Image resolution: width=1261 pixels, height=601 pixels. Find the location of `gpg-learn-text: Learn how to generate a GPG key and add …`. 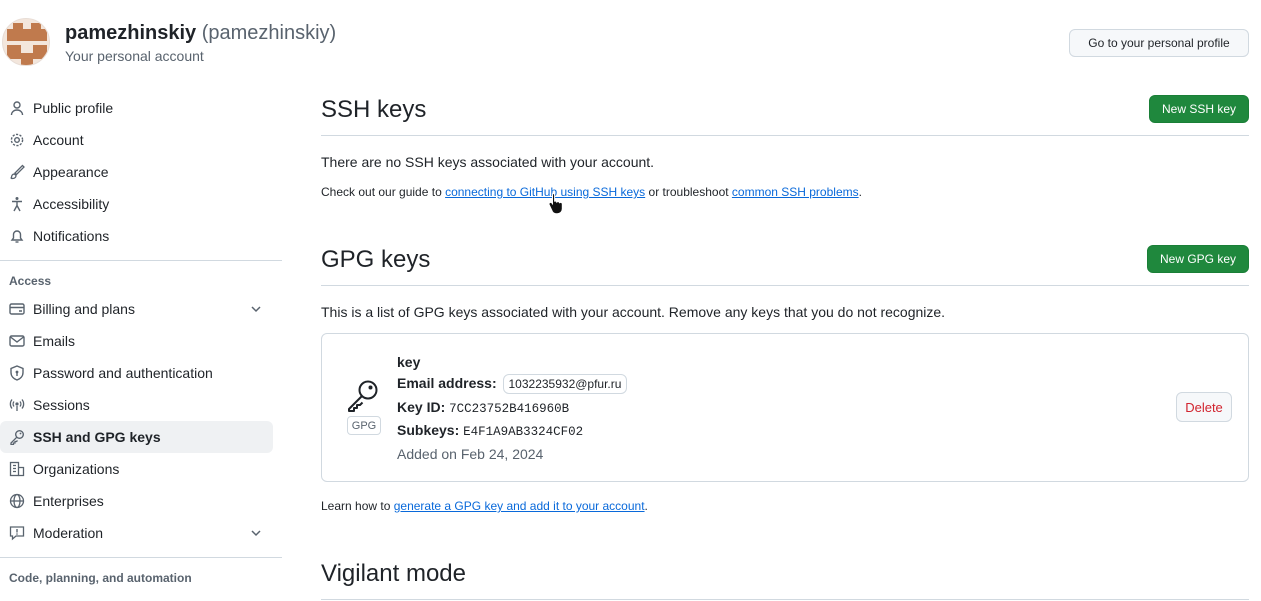

gpg-learn-text: Learn how to generate a GPG key and add … is located at coordinates (484, 506).